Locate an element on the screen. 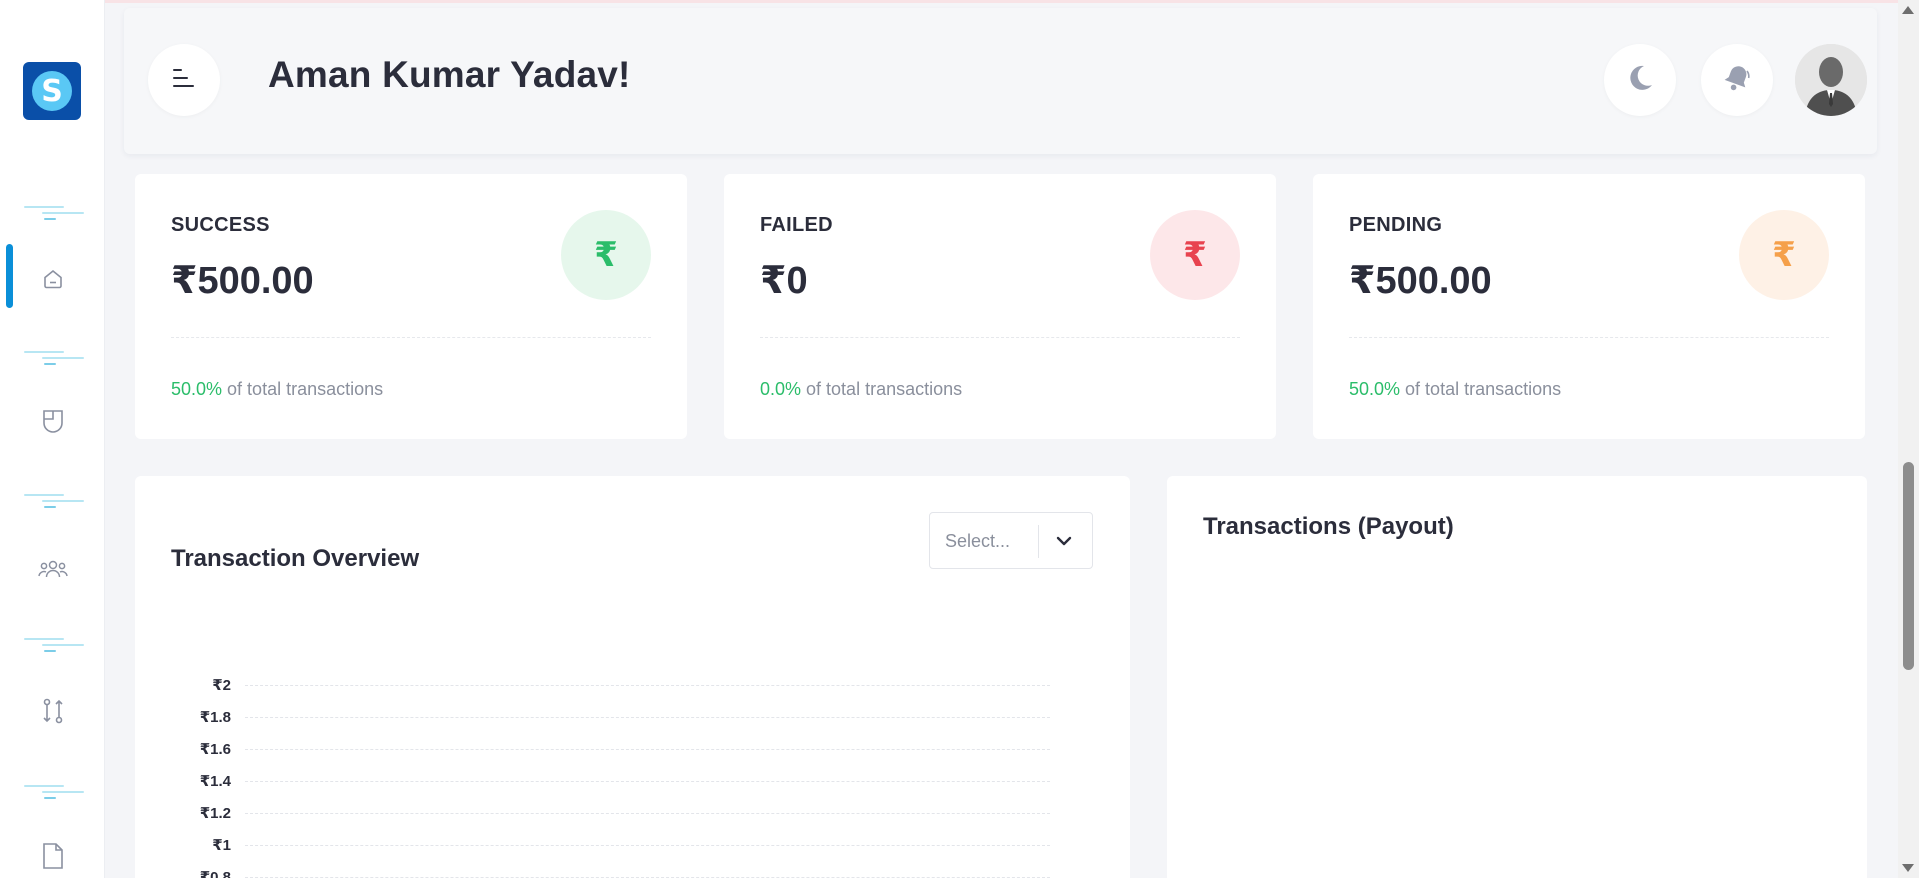  y-tick-label: ₹1 is located at coordinates (221, 845).